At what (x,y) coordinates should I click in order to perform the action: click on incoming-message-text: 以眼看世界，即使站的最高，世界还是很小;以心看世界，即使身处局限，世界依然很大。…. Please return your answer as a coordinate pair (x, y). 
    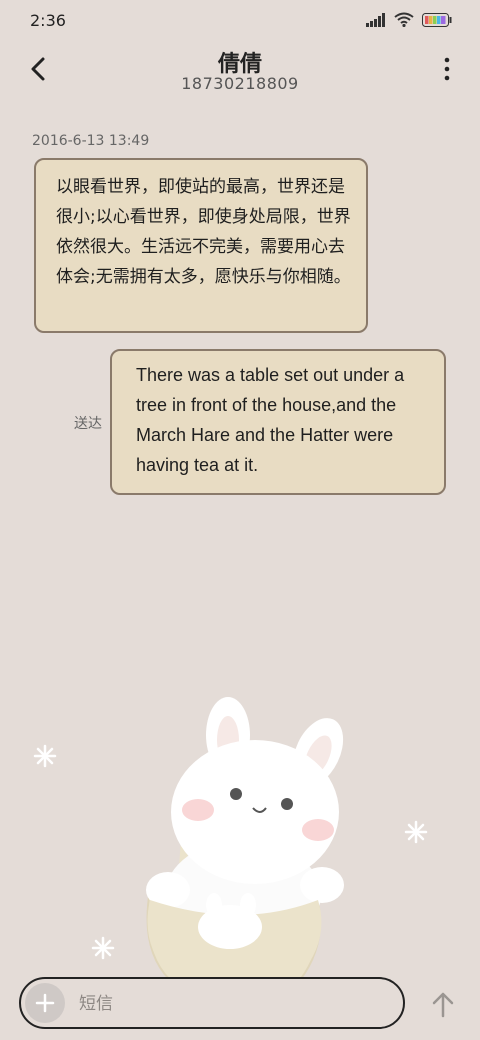
    Looking at the image, I should click on (203, 232).